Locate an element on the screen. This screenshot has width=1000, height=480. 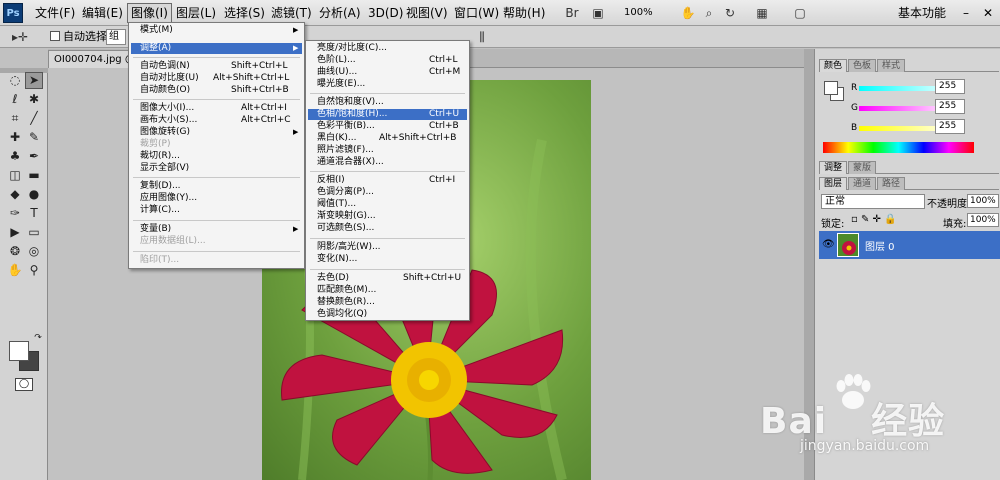
blend-mode-select: 正常 is located at coordinates (873, 201).